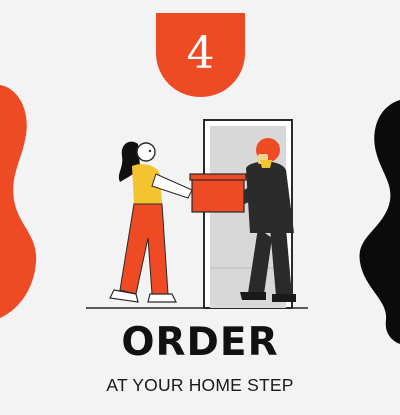 This screenshot has width=400, height=415. What do you see at coordinates (218, 193) in the screenshot?
I see `delivery-box-icon` at bounding box center [218, 193].